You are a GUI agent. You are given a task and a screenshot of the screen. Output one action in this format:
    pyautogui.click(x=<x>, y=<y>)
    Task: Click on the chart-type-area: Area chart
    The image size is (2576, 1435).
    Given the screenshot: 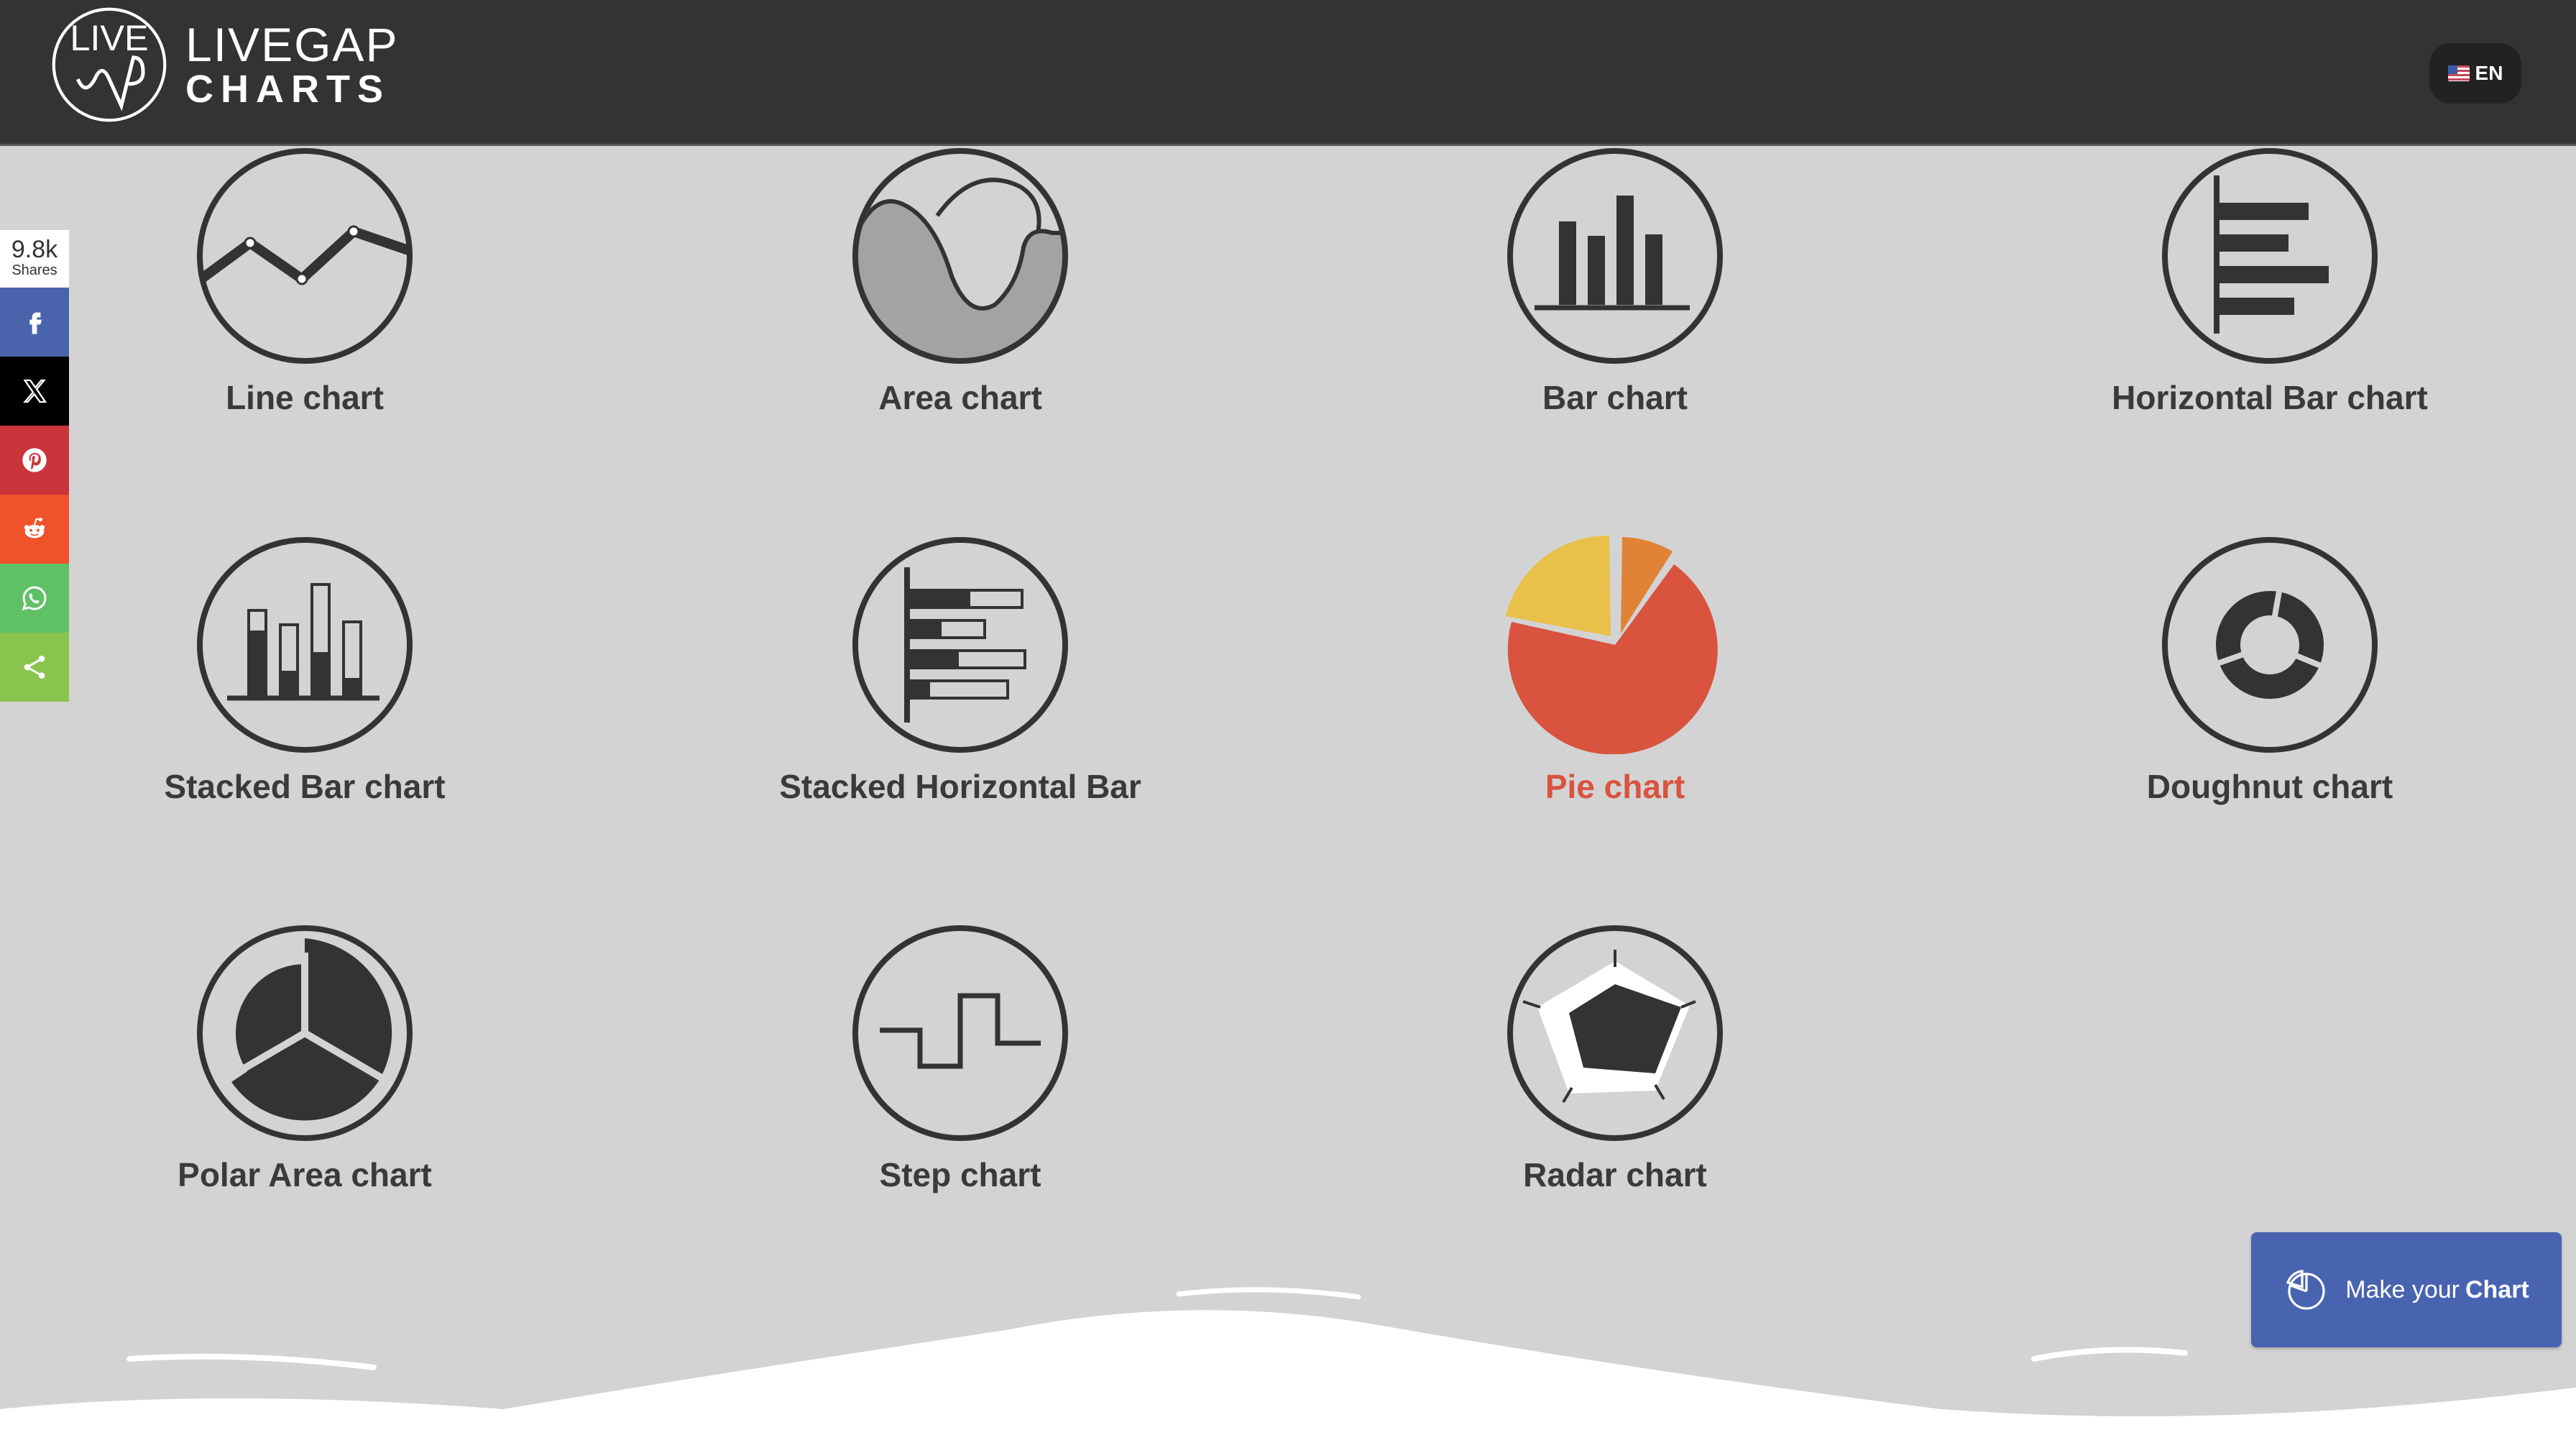 What is the action you would take?
    pyautogui.click(x=960, y=282)
    